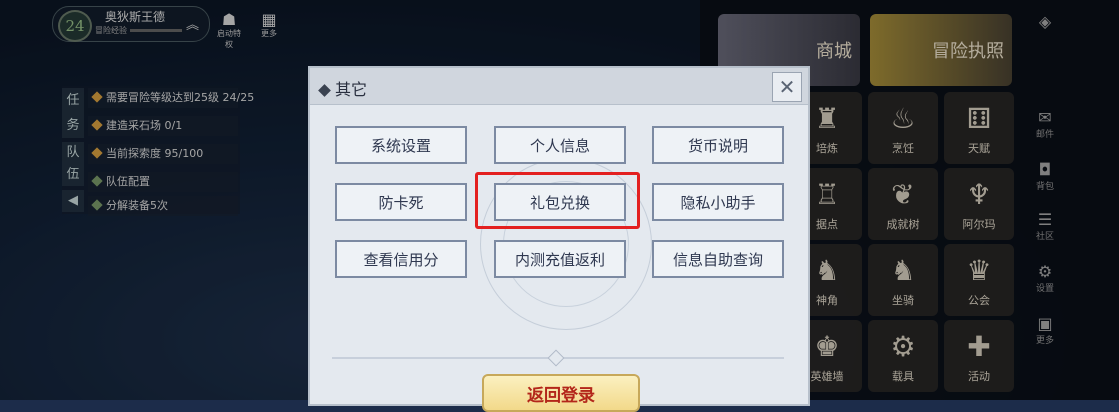  What do you see at coordinates (718, 259) in the screenshot?
I see `option-self-query: 信息自助查询` at bounding box center [718, 259].